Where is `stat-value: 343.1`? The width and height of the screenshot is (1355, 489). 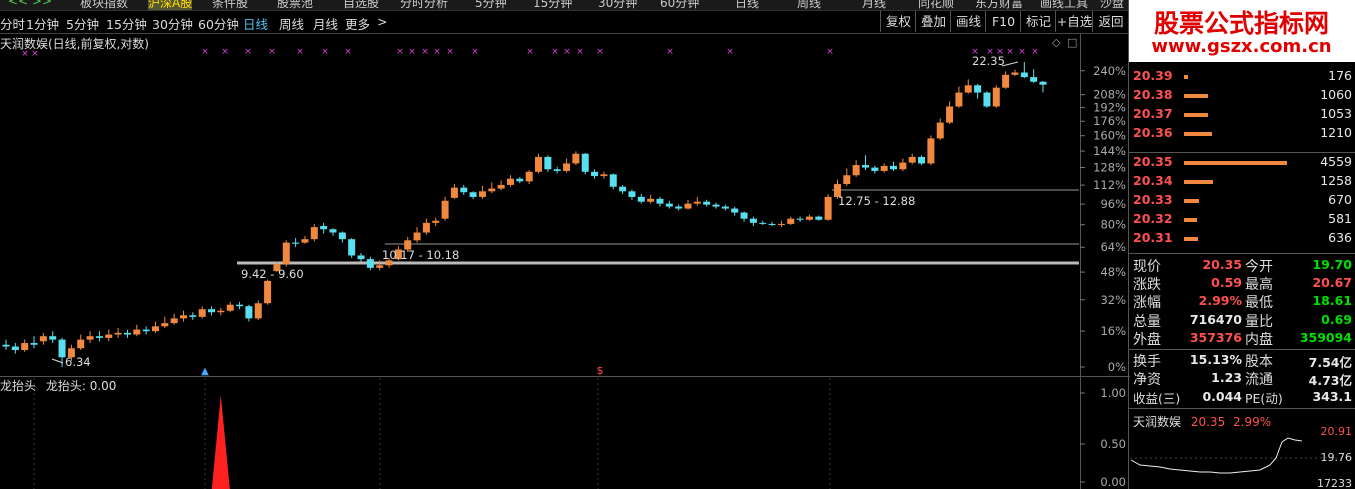
stat-value: 343.1 is located at coordinates (1332, 396).